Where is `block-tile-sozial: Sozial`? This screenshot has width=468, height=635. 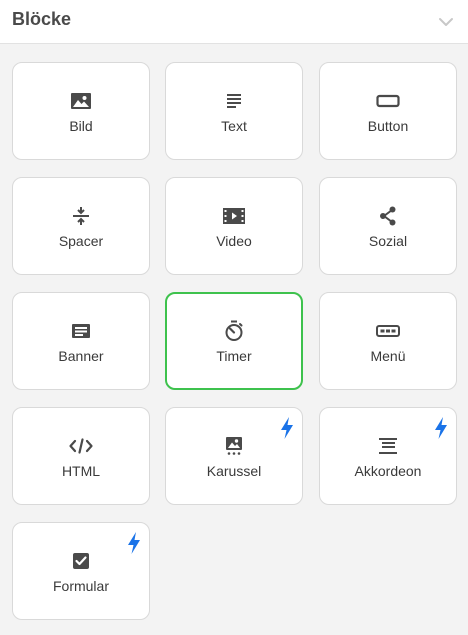
block-tile-sozial: Sozial is located at coordinates (388, 226).